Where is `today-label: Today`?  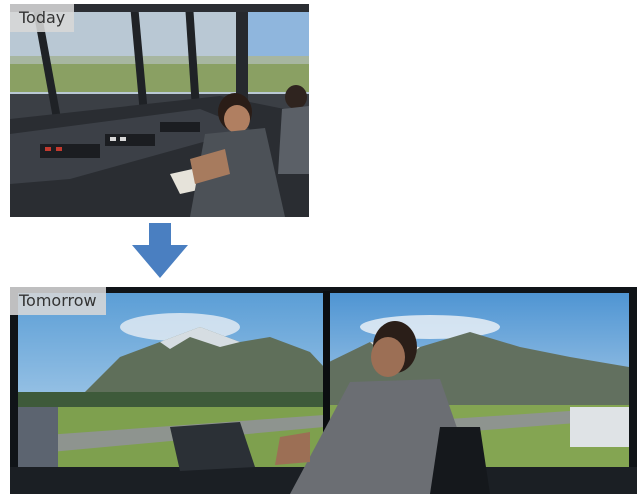 today-label: Today is located at coordinates (42, 18).